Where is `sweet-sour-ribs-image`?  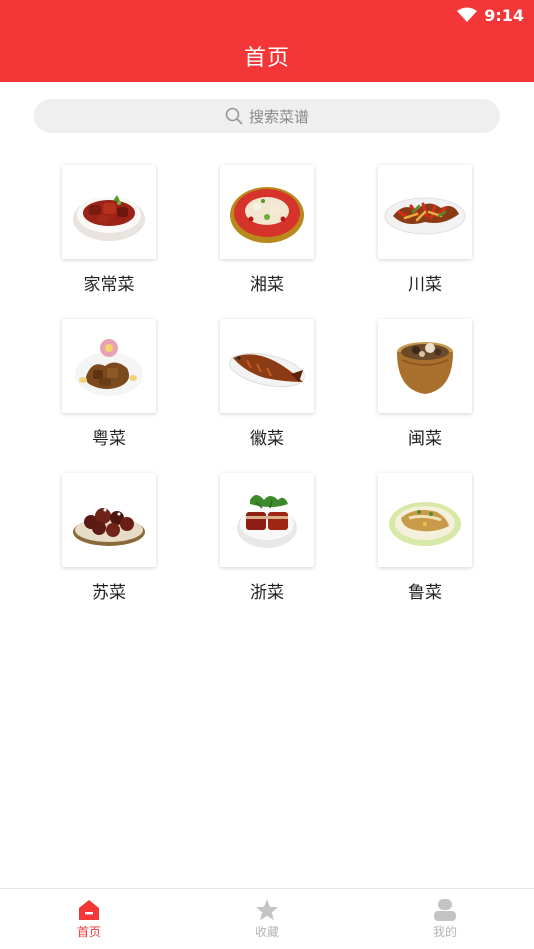 sweet-sour-ribs-image is located at coordinates (109, 527).